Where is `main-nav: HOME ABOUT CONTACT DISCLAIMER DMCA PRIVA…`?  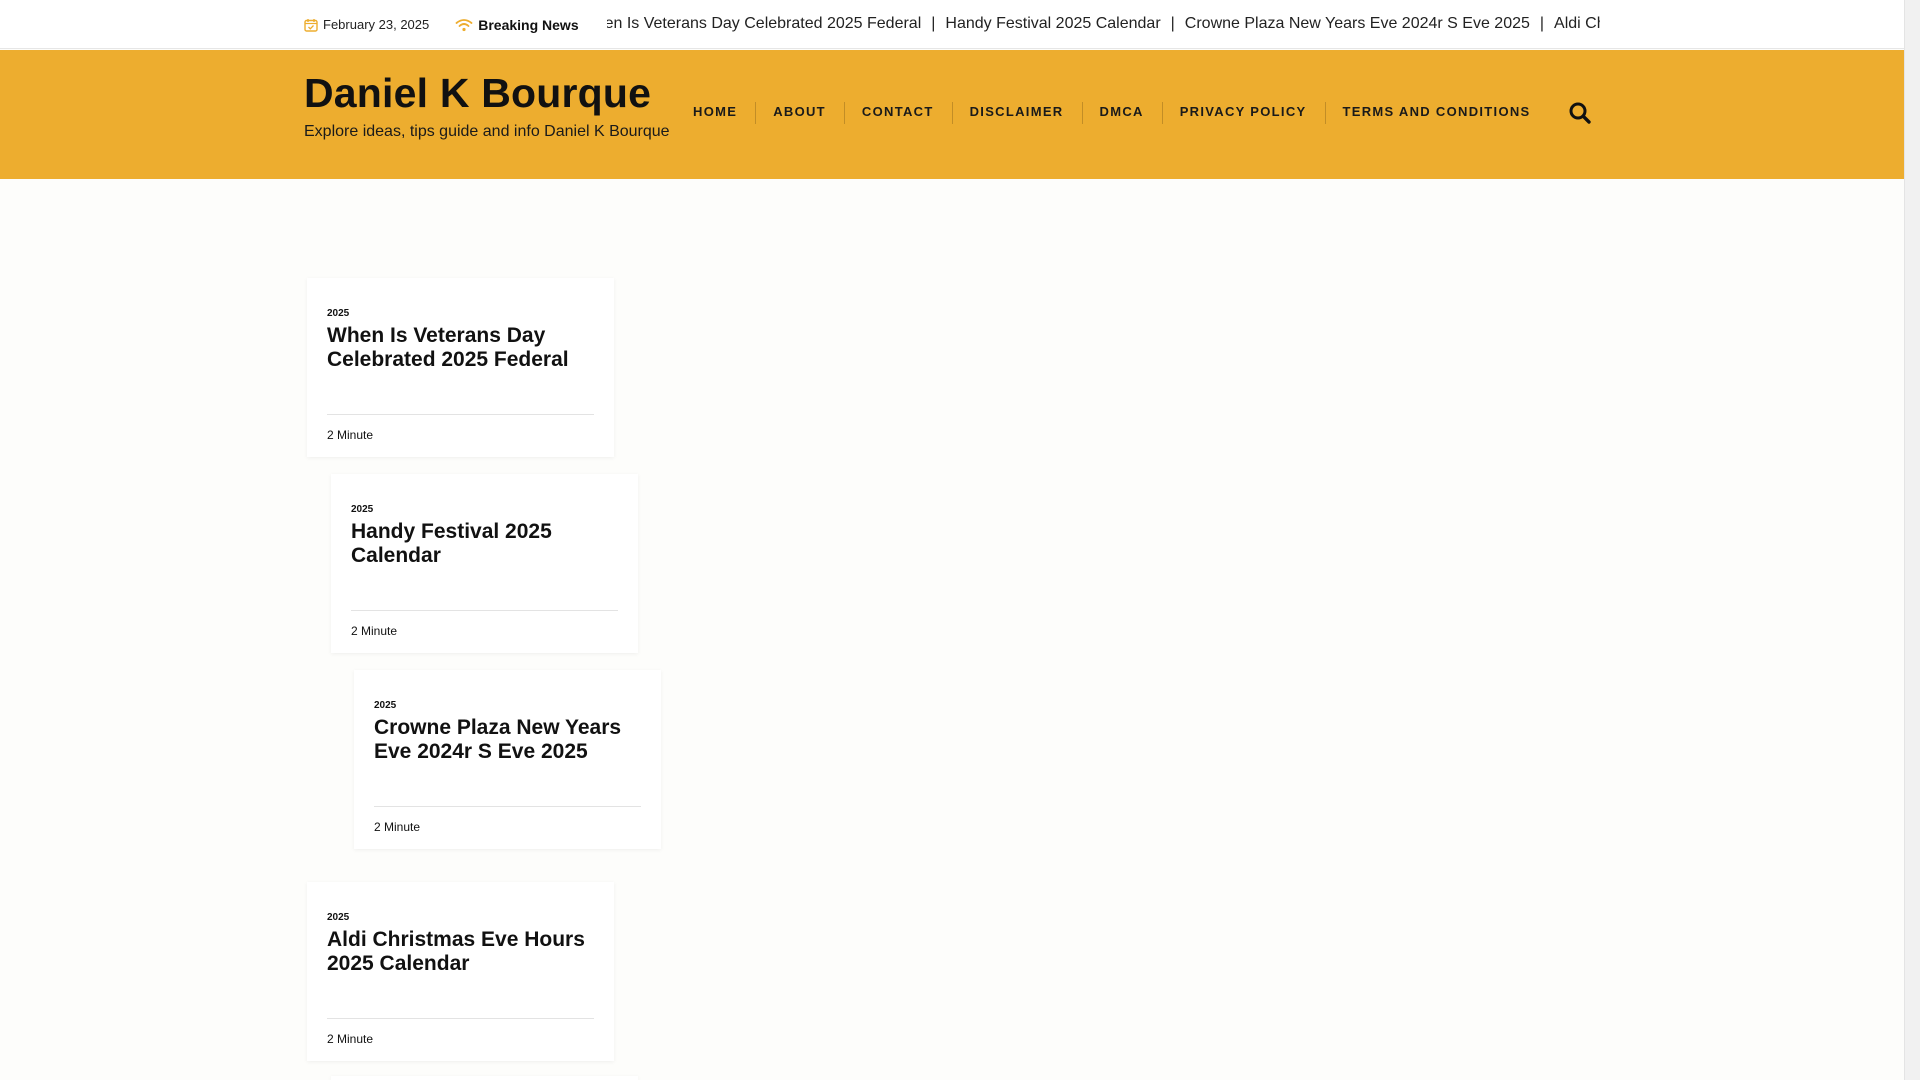
main-nav: HOME ABOUT CONTACT DISCLAIMER DMCA PRIVA… is located at coordinates (1113, 113).